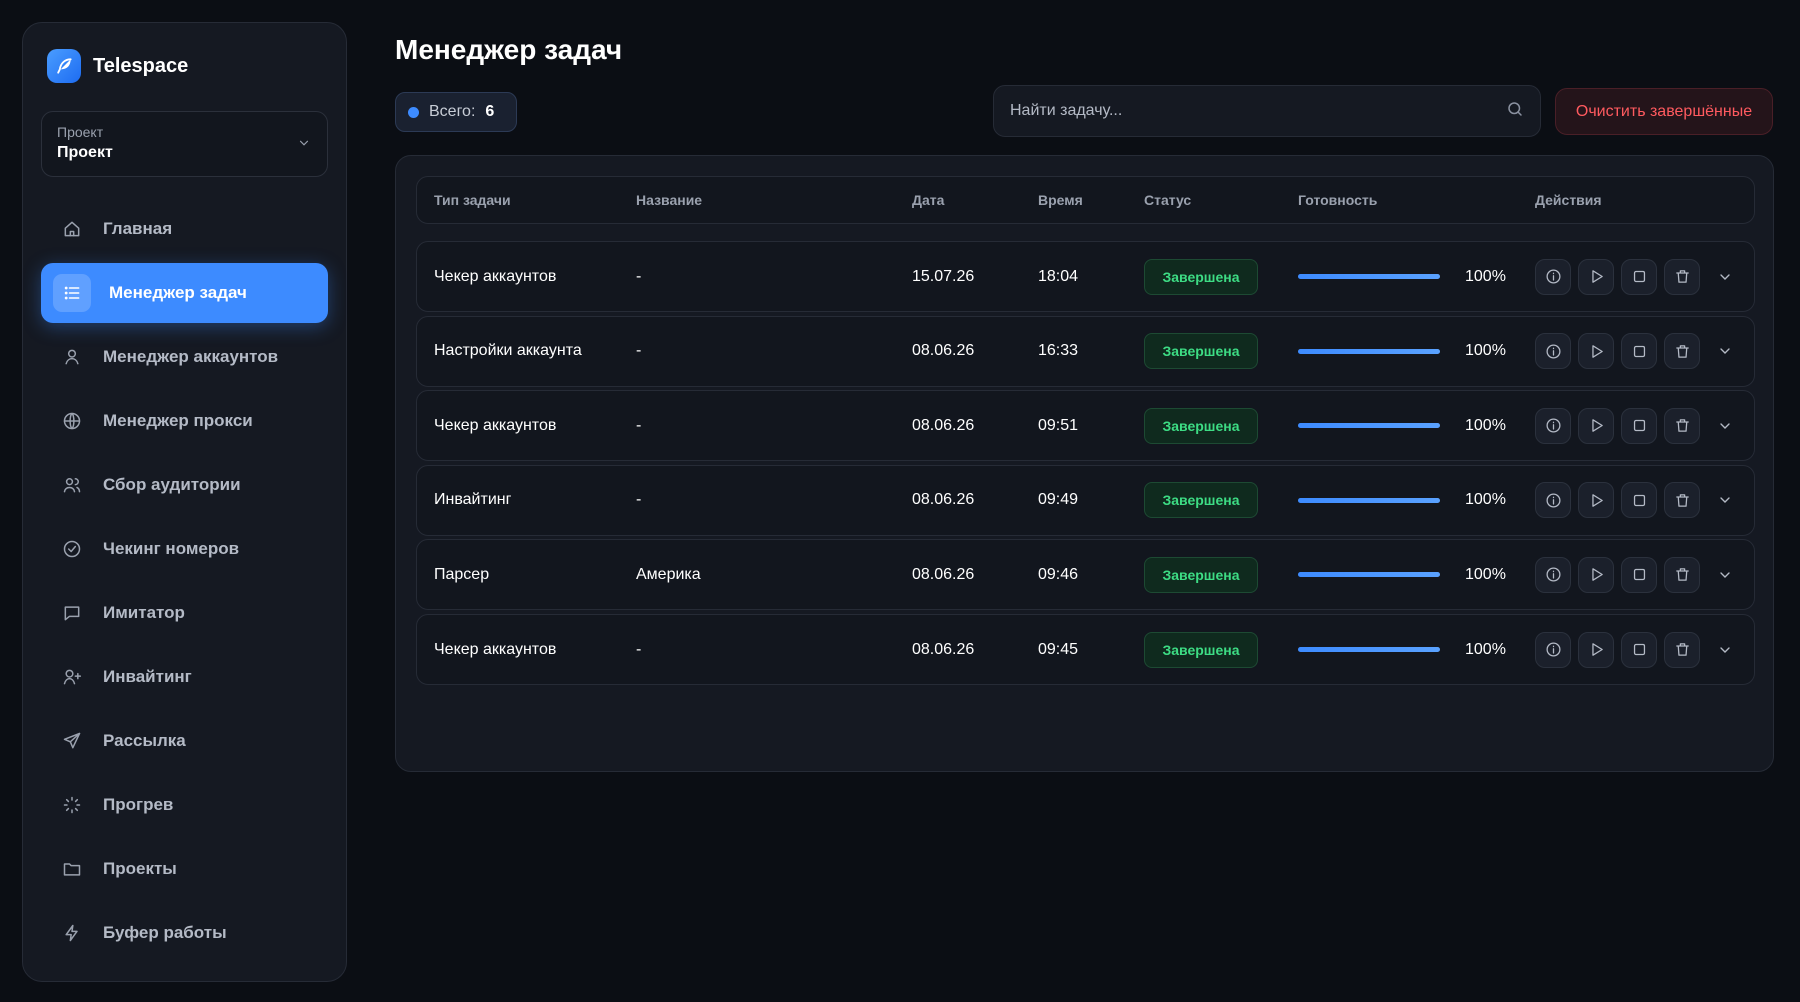 Image resolution: width=1800 pixels, height=1002 pixels. I want to click on task-type: Чекер аккаунтов, so click(495, 425).